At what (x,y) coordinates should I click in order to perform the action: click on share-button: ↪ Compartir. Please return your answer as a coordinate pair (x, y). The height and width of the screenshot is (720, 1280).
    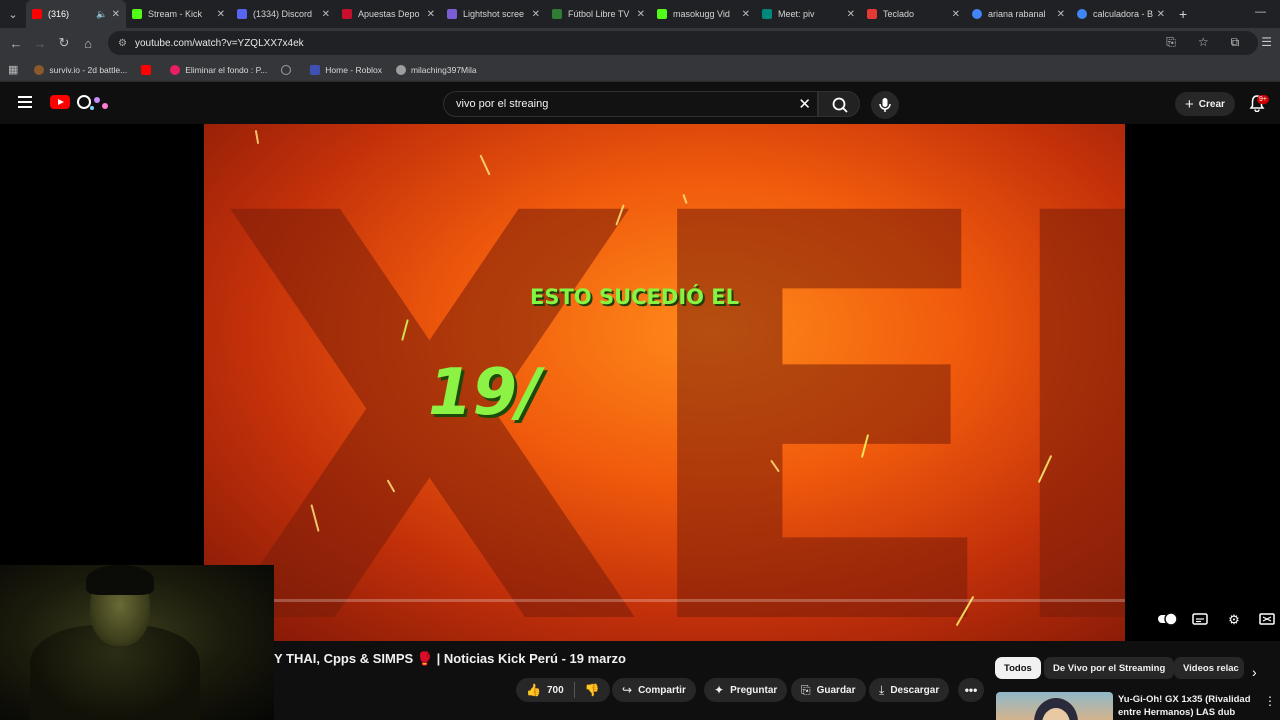
    Looking at the image, I should click on (654, 690).